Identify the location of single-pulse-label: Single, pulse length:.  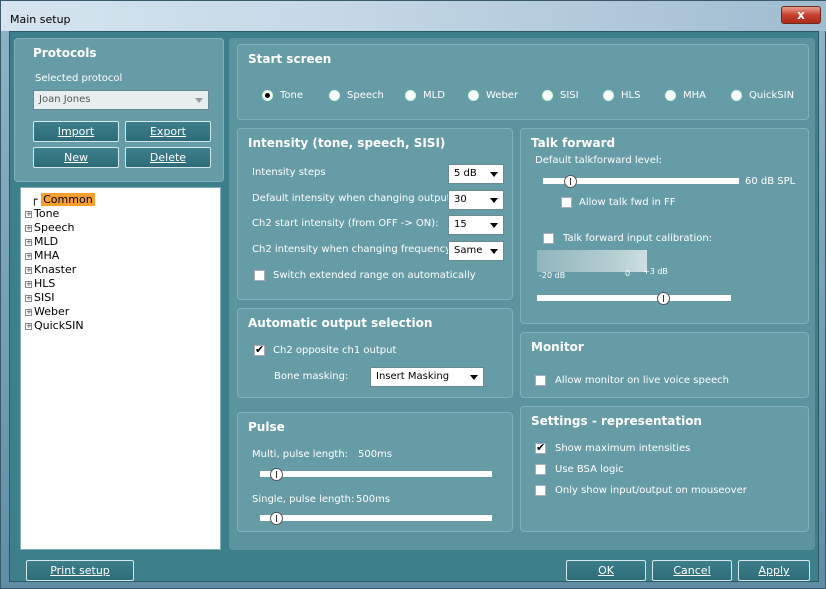
(303, 499).